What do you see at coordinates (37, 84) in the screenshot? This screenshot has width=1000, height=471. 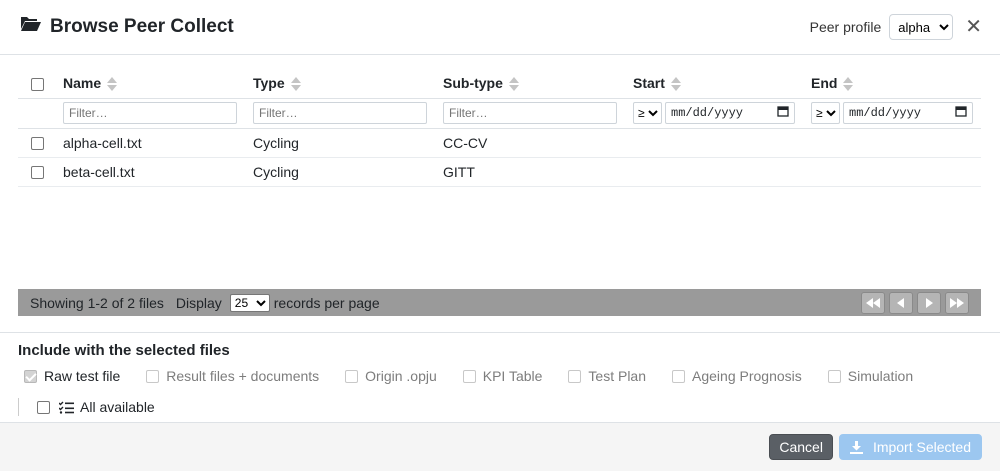 I see `select-all-checkbox` at bounding box center [37, 84].